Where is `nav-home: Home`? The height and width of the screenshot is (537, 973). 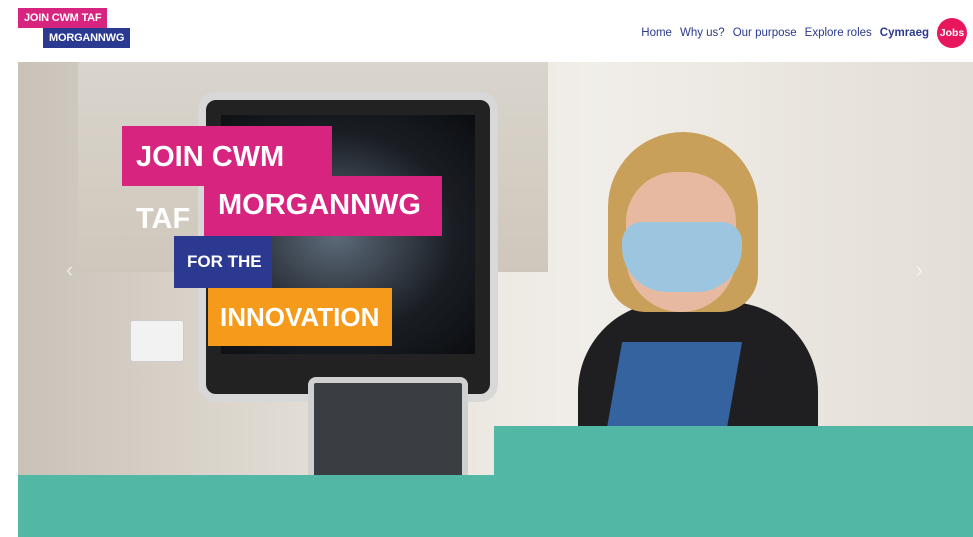
nav-home: Home is located at coordinates (656, 33).